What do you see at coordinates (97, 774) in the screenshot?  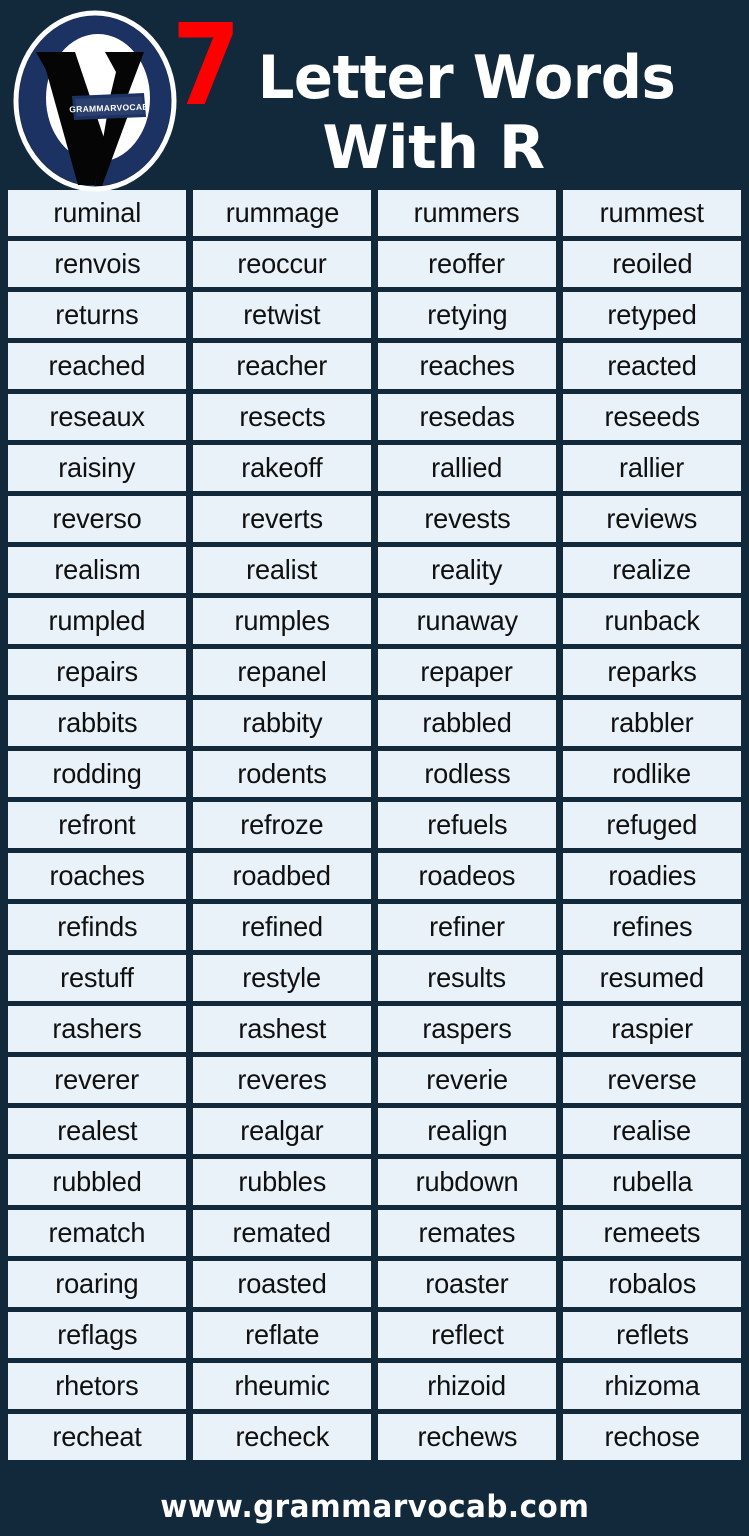 I see `word-cell: rodding` at bounding box center [97, 774].